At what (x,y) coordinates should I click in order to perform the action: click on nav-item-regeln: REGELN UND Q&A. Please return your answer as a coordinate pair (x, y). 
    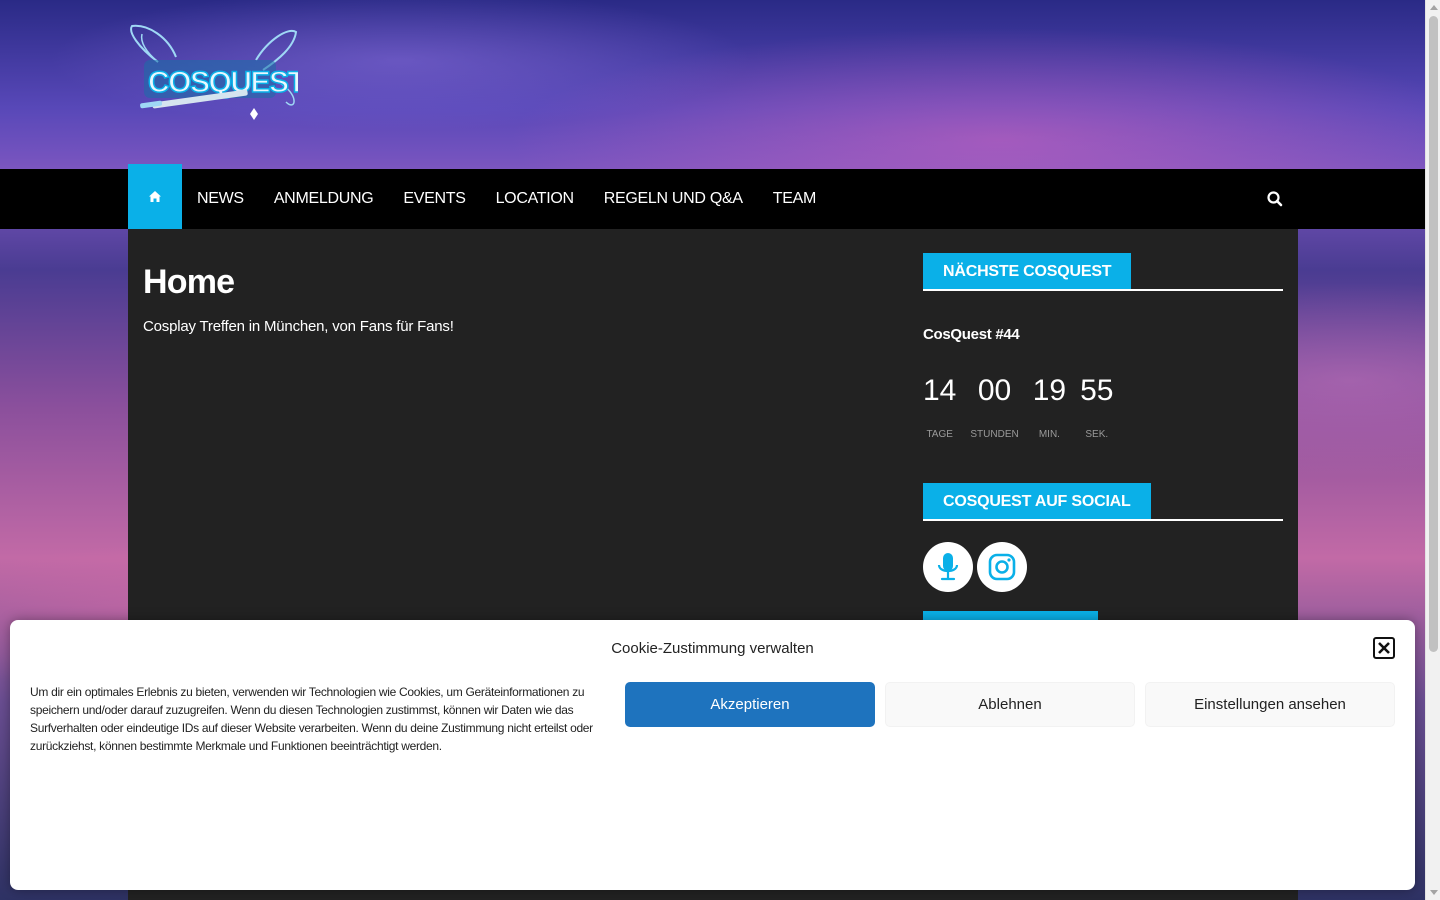
    Looking at the image, I should click on (673, 199).